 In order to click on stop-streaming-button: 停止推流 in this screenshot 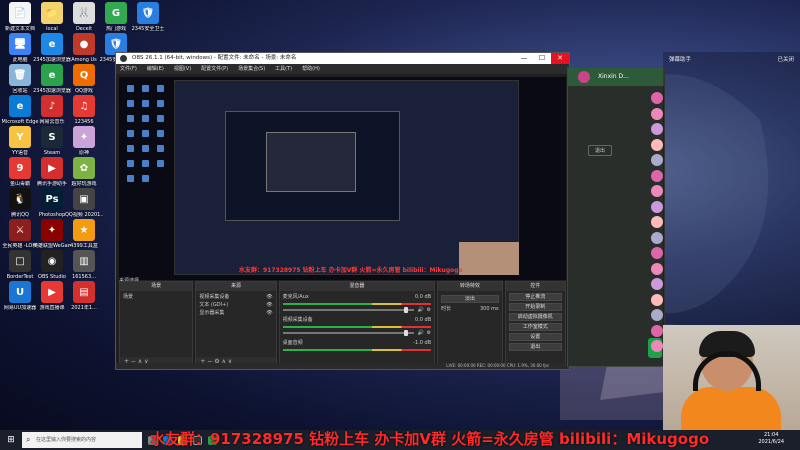, I will do `click(535, 297)`.